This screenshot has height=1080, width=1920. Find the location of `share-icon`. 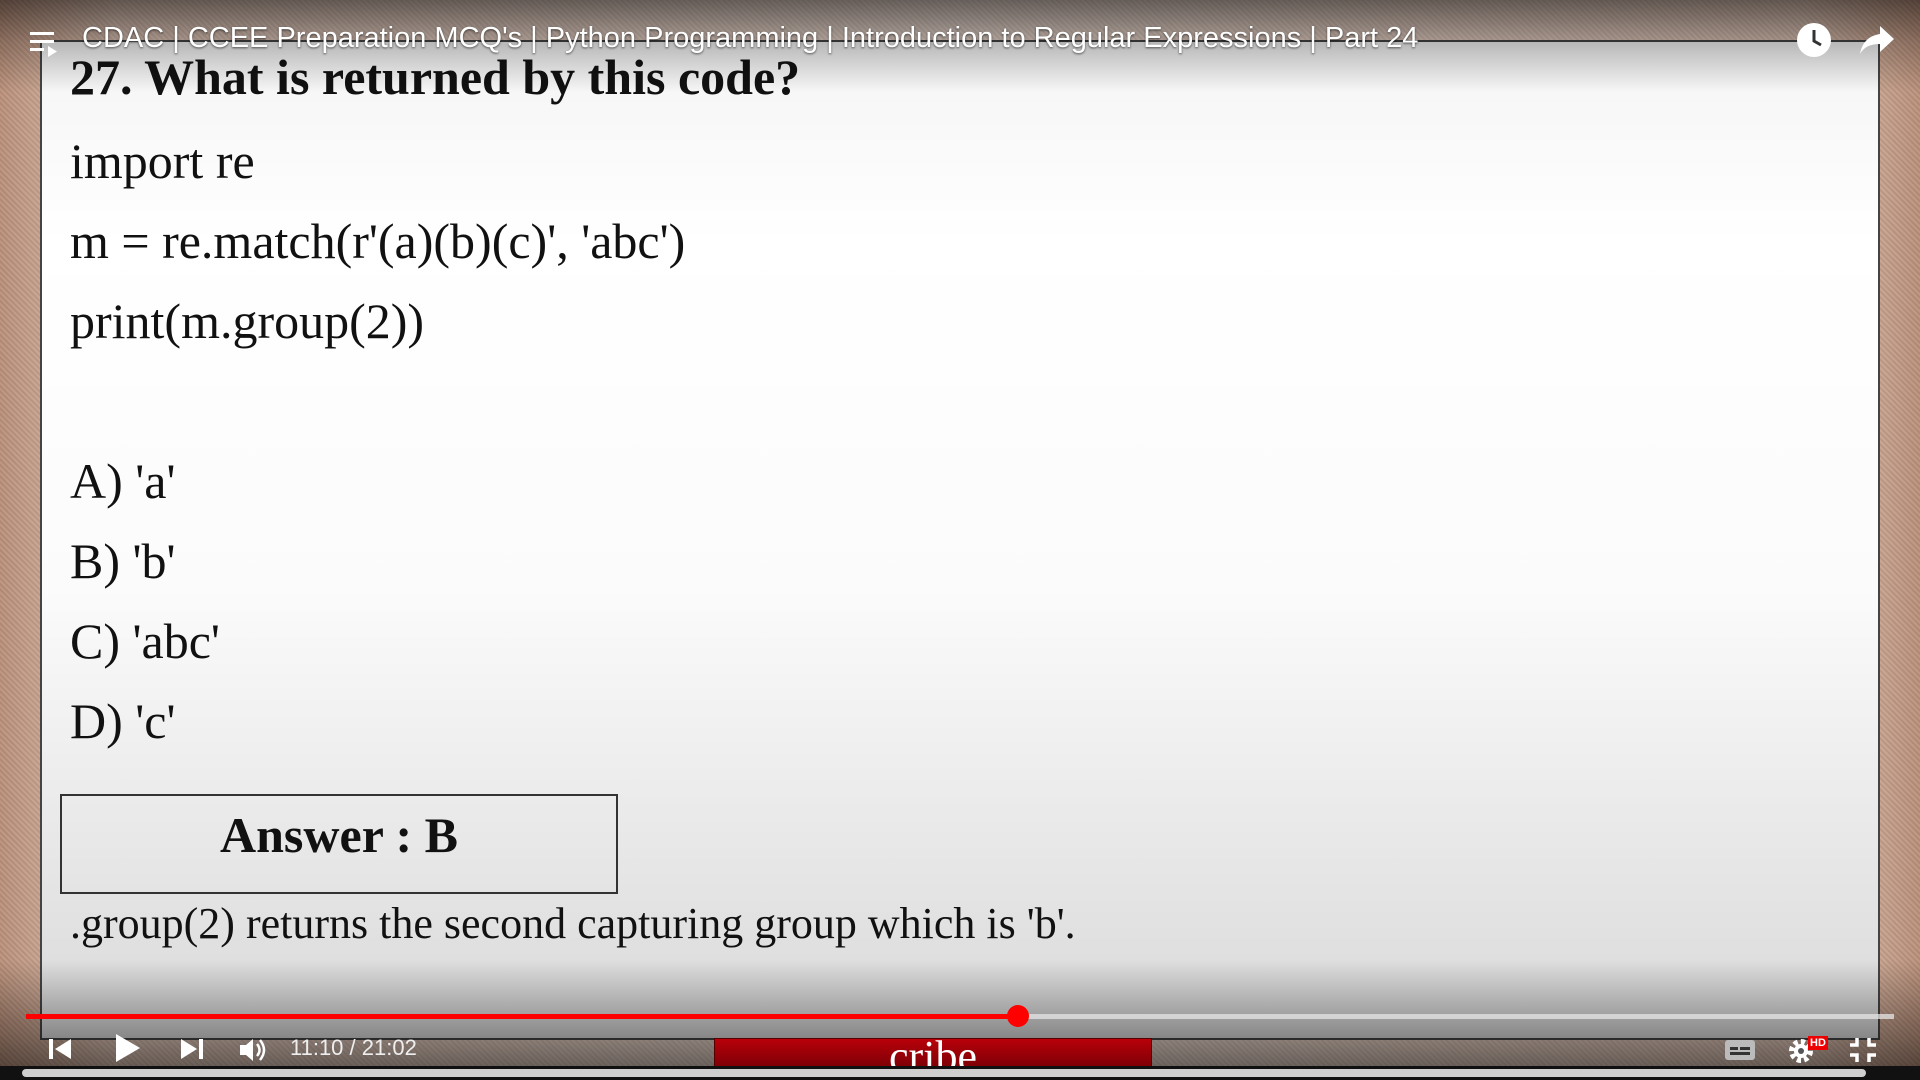

share-icon is located at coordinates (1877, 40).